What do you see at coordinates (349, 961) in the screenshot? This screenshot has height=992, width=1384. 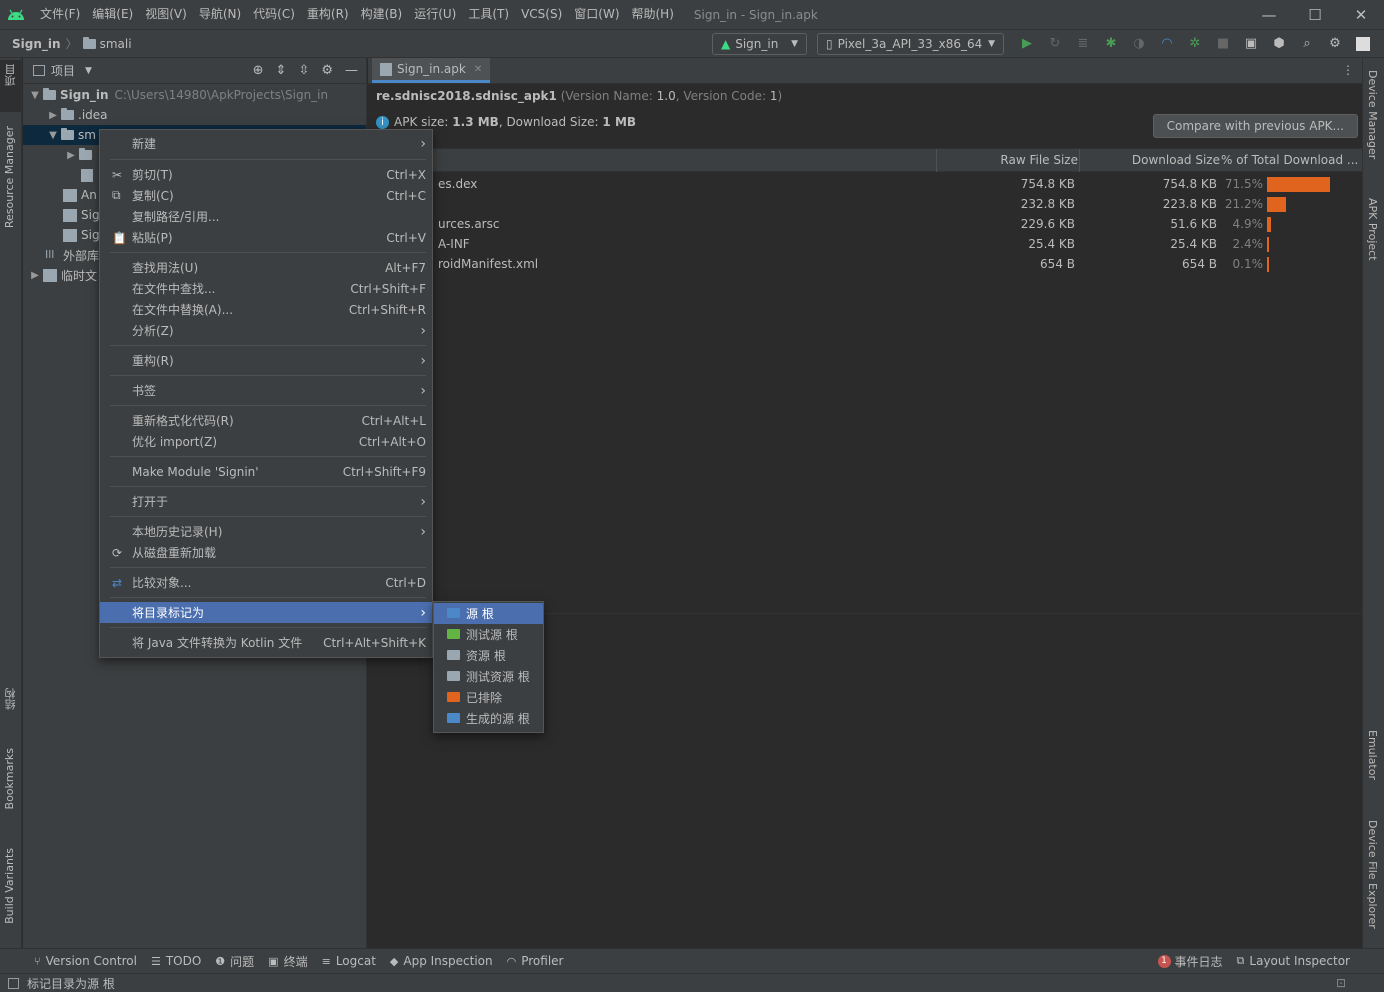 I see `tool-window-button: ≡ Logcat` at bounding box center [349, 961].